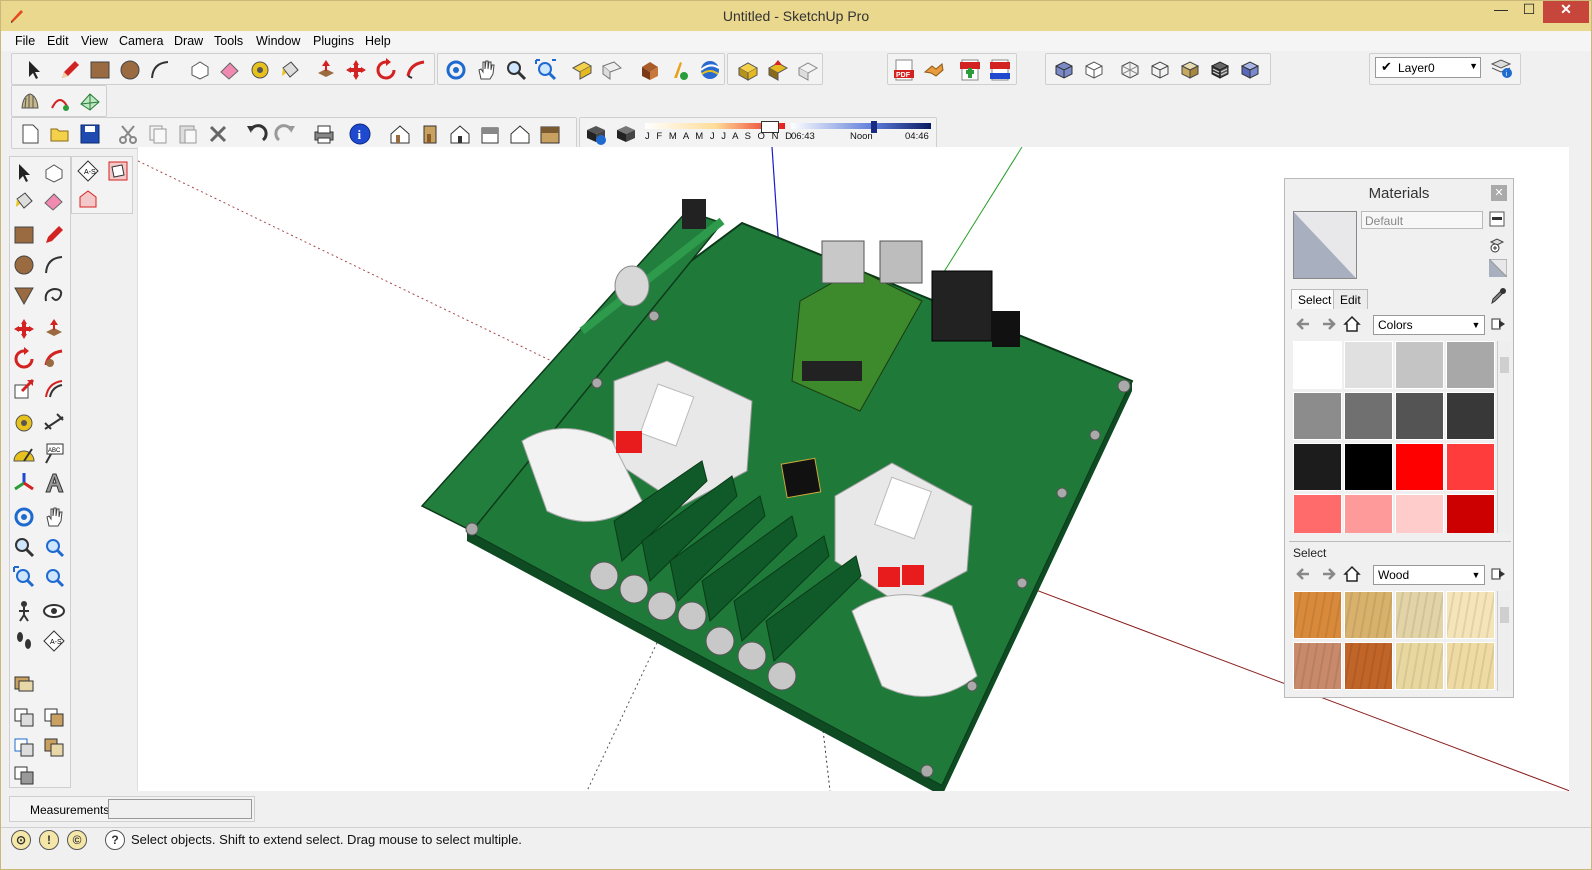 Image resolution: width=1592 pixels, height=870 pixels. What do you see at coordinates (460, 134) in the screenshot?
I see `front-house-icon` at bounding box center [460, 134].